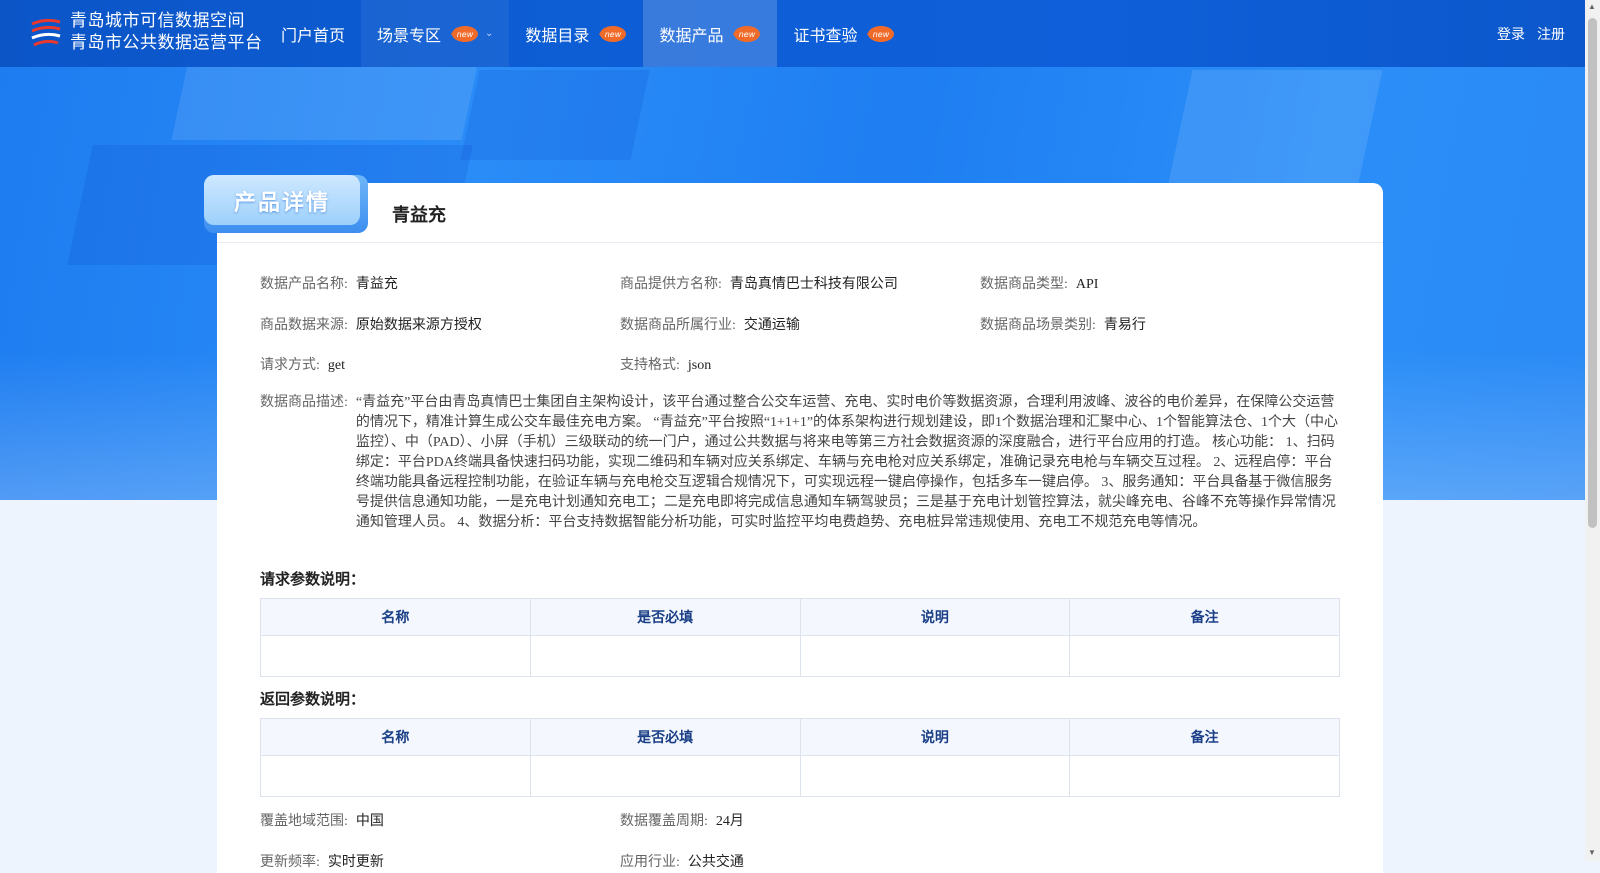 Image resolution: width=1600 pixels, height=873 pixels. Describe the element at coordinates (313, 700) in the screenshot. I see `response-params-title: 返回参数说明：` at that location.